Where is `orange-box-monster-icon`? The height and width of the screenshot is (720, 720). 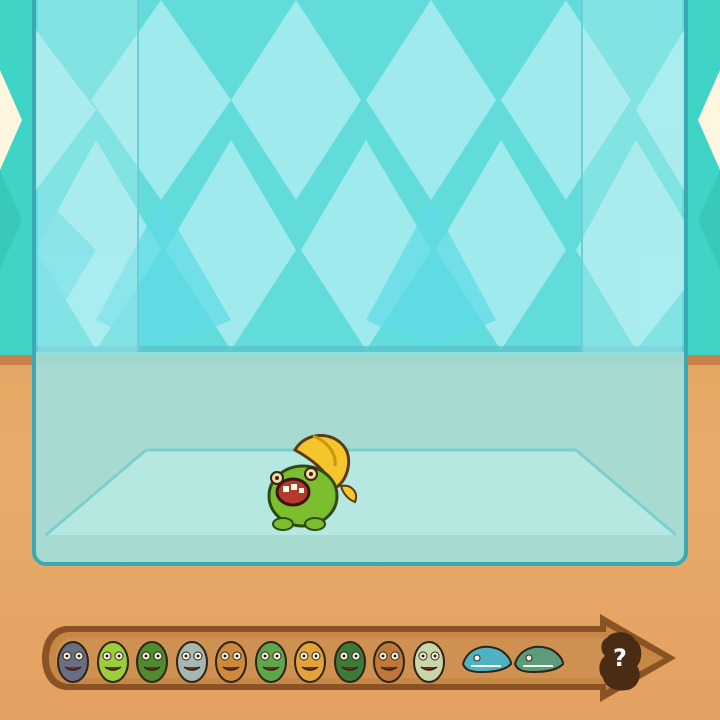
orange-box-monster-icon is located at coordinates (231, 661).